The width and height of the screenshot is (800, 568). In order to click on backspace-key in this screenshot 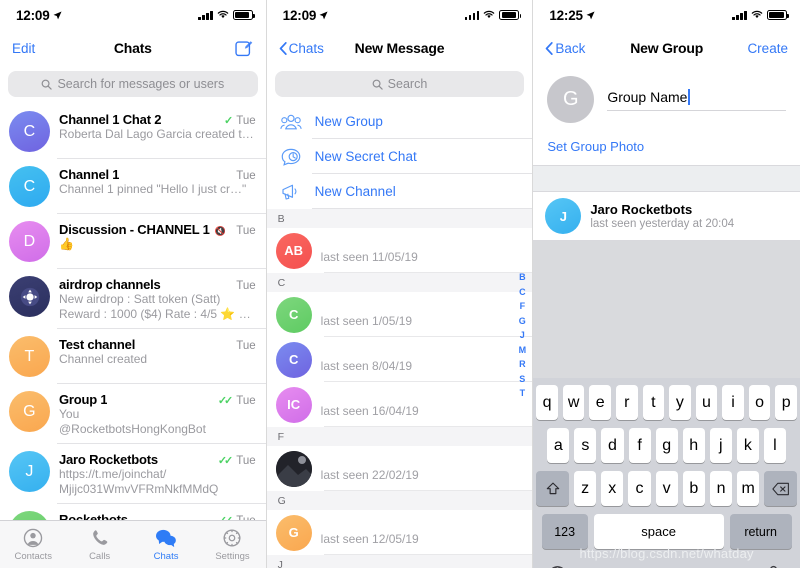, I will do `click(780, 488)`.